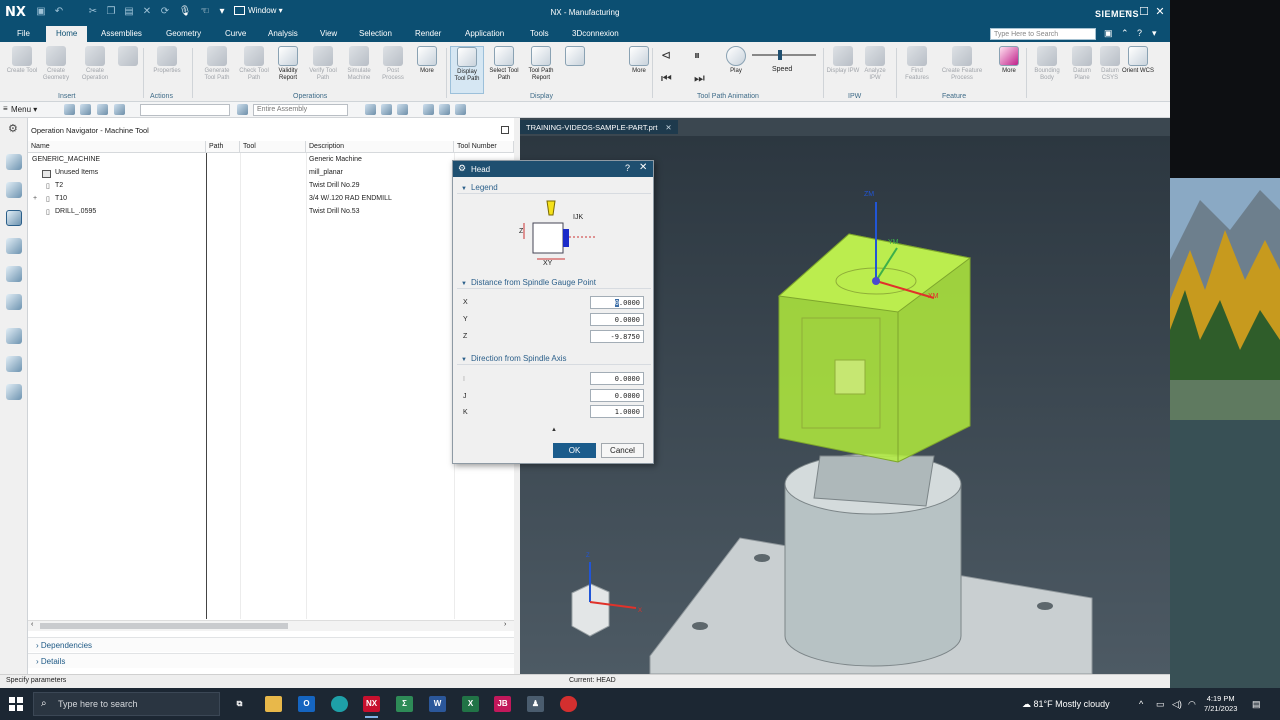  What do you see at coordinates (128, 70) in the screenshot?
I see `insert-extra-button` at bounding box center [128, 70].